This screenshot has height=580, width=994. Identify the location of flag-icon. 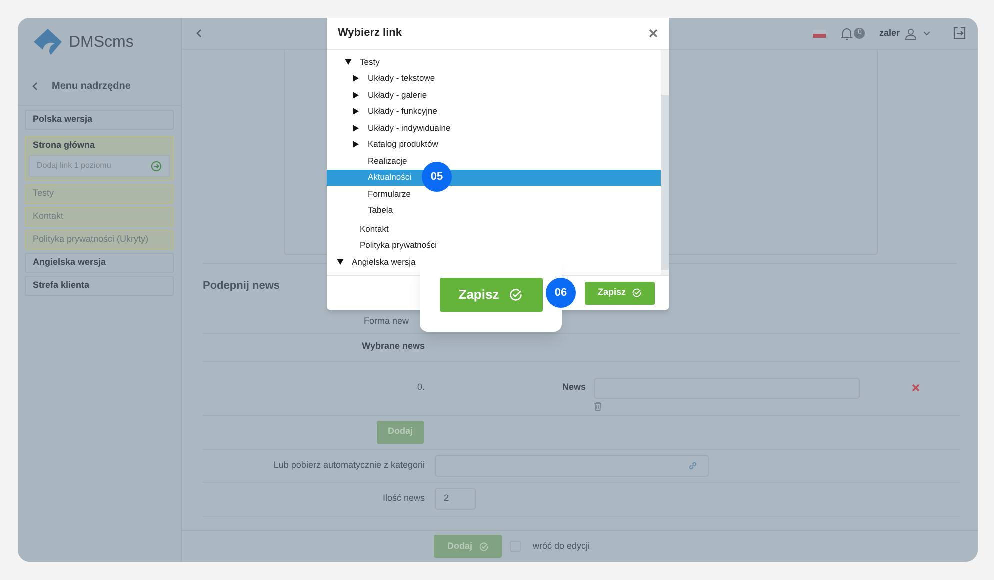
(819, 34).